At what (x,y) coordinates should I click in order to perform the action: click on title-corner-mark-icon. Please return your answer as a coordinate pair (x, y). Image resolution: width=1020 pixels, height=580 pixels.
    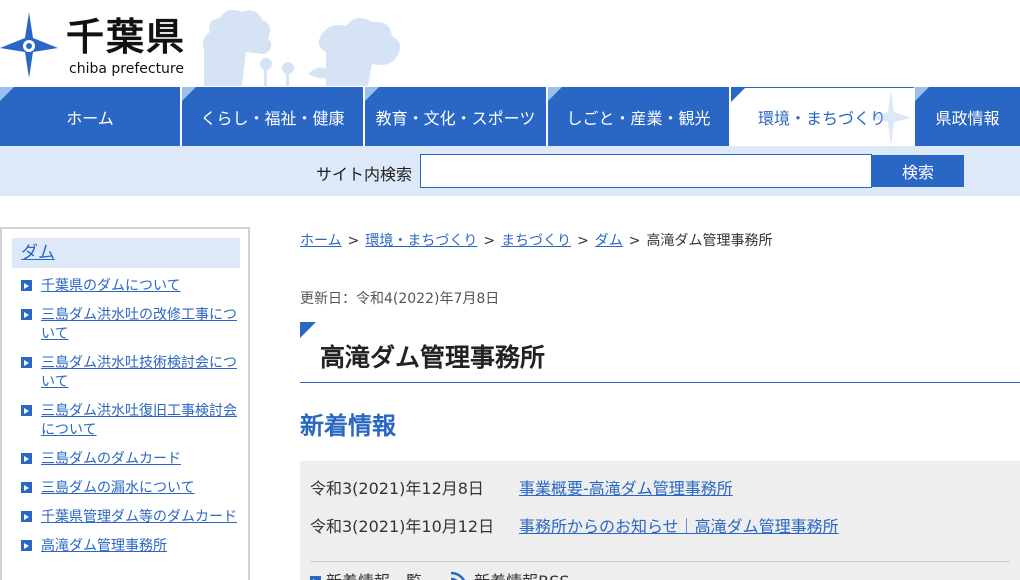
    Looking at the image, I should click on (308, 330).